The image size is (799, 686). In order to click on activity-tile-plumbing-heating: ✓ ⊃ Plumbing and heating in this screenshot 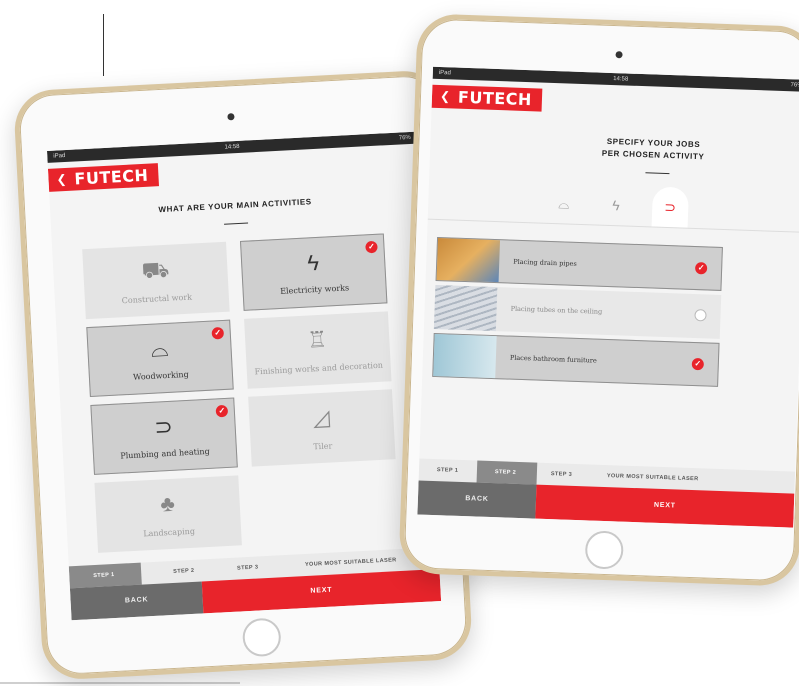, I will do `click(164, 436)`.